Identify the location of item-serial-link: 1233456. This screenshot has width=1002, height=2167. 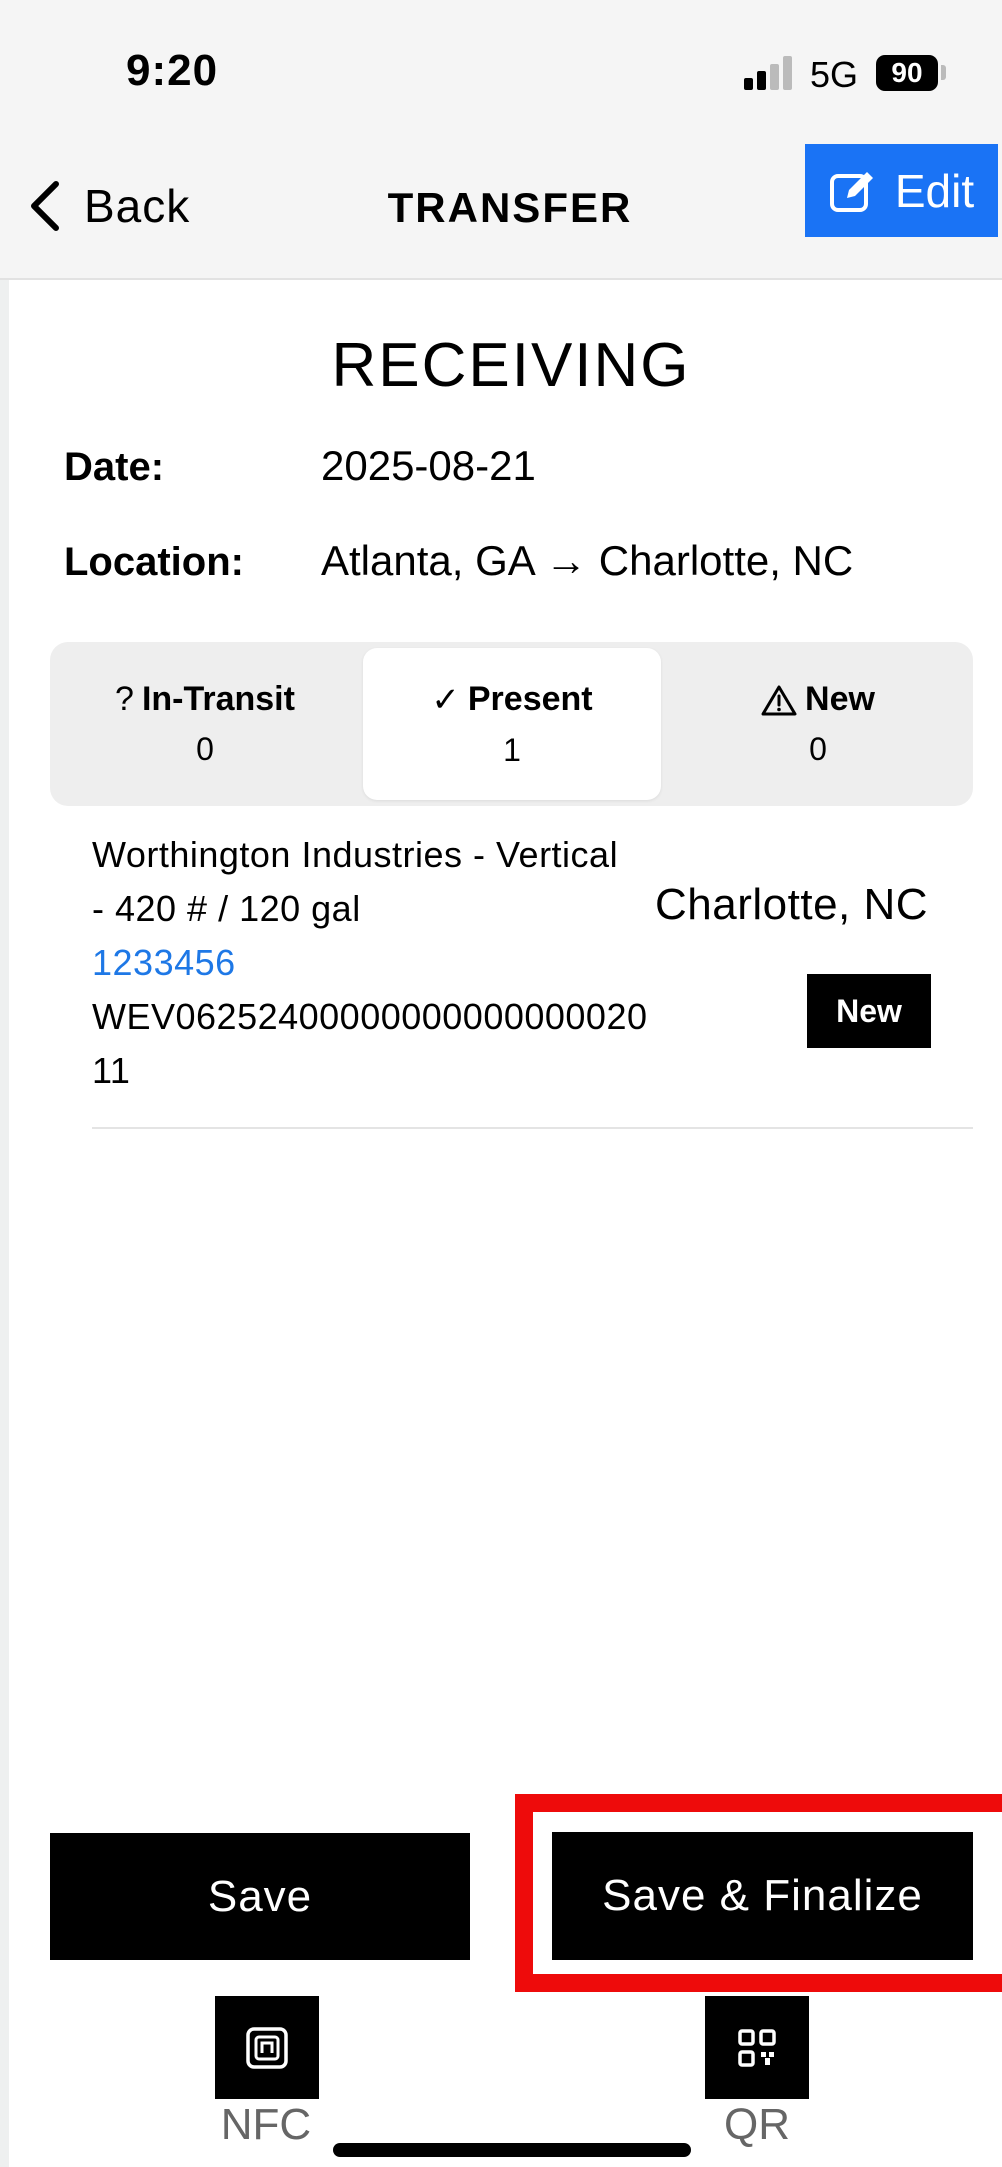
(164, 963).